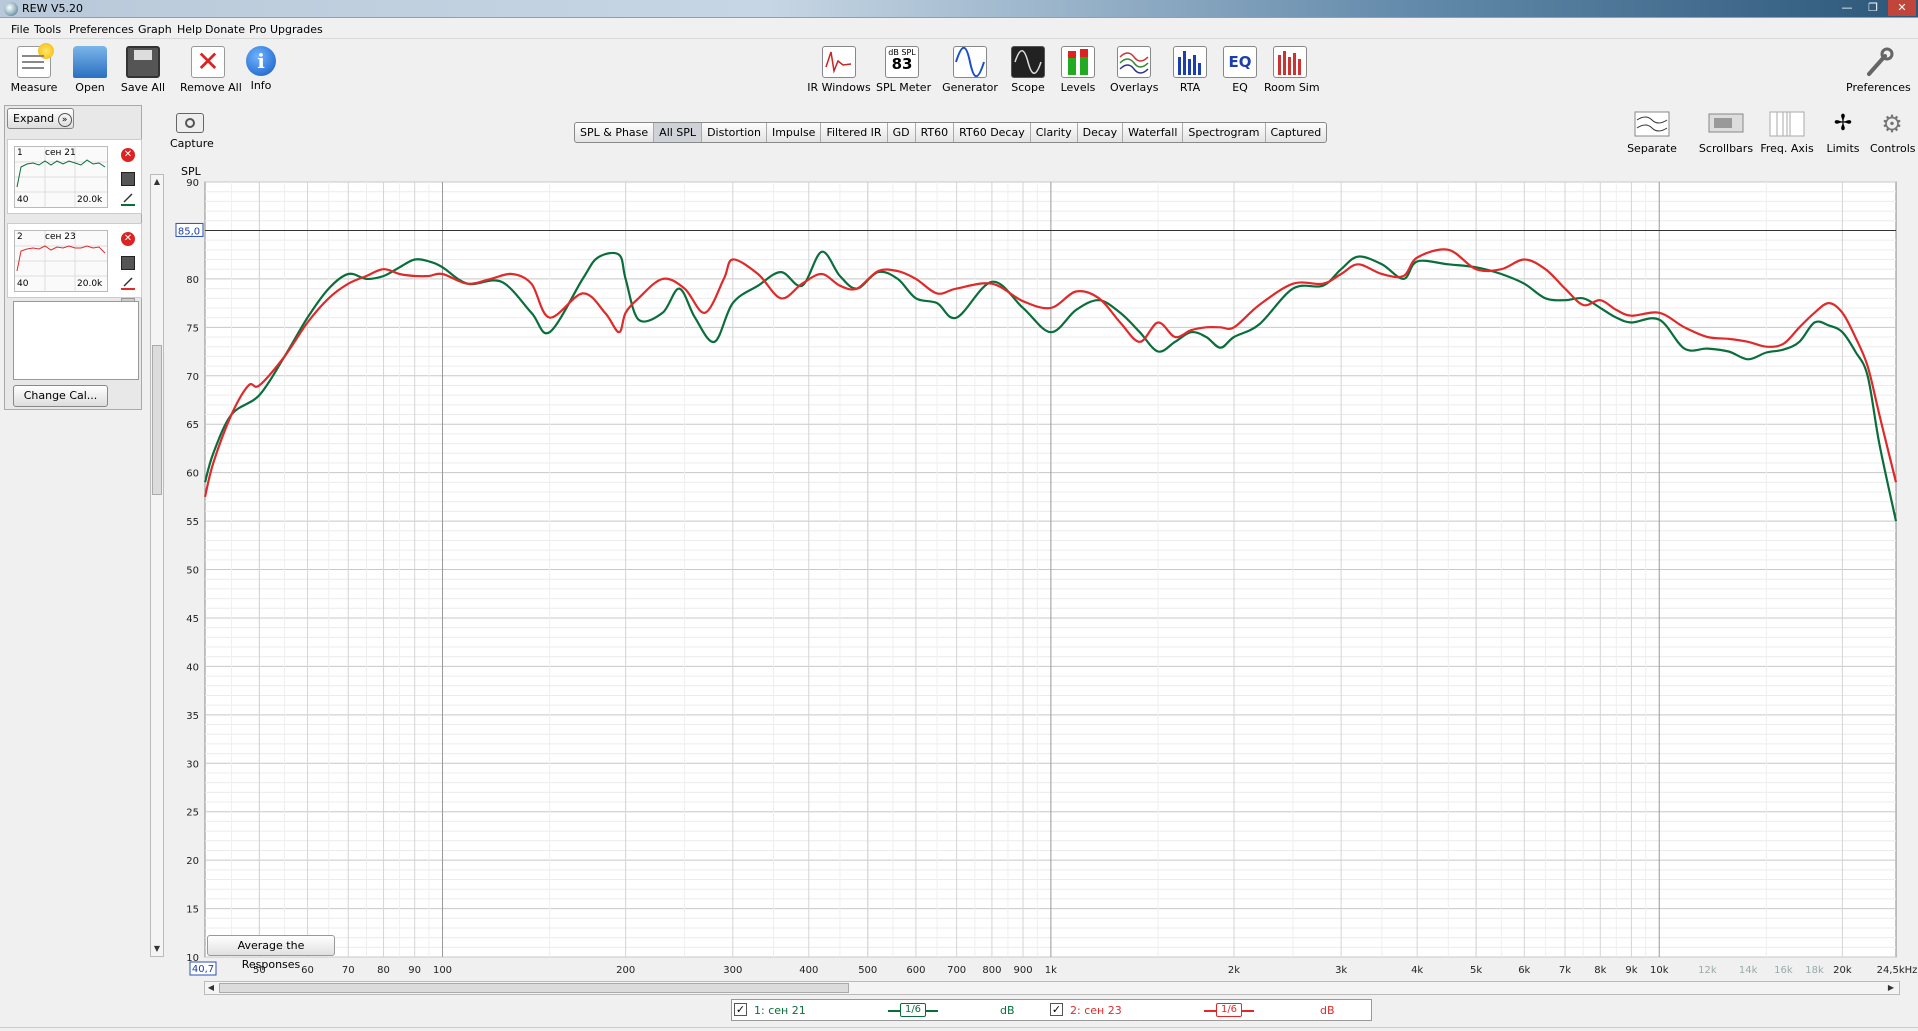 The height and width of the screenshot is (1031, 1918). I want to click on x-tick-label: 700, so click(956, 970).